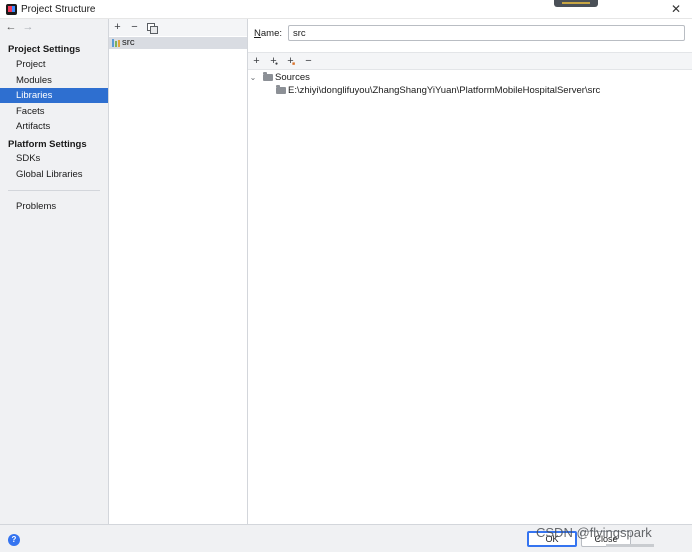  What do you see at coordinates (552, 539) in the screenshot?
I see `ok-button: OK` at bounding box center [552, 539].